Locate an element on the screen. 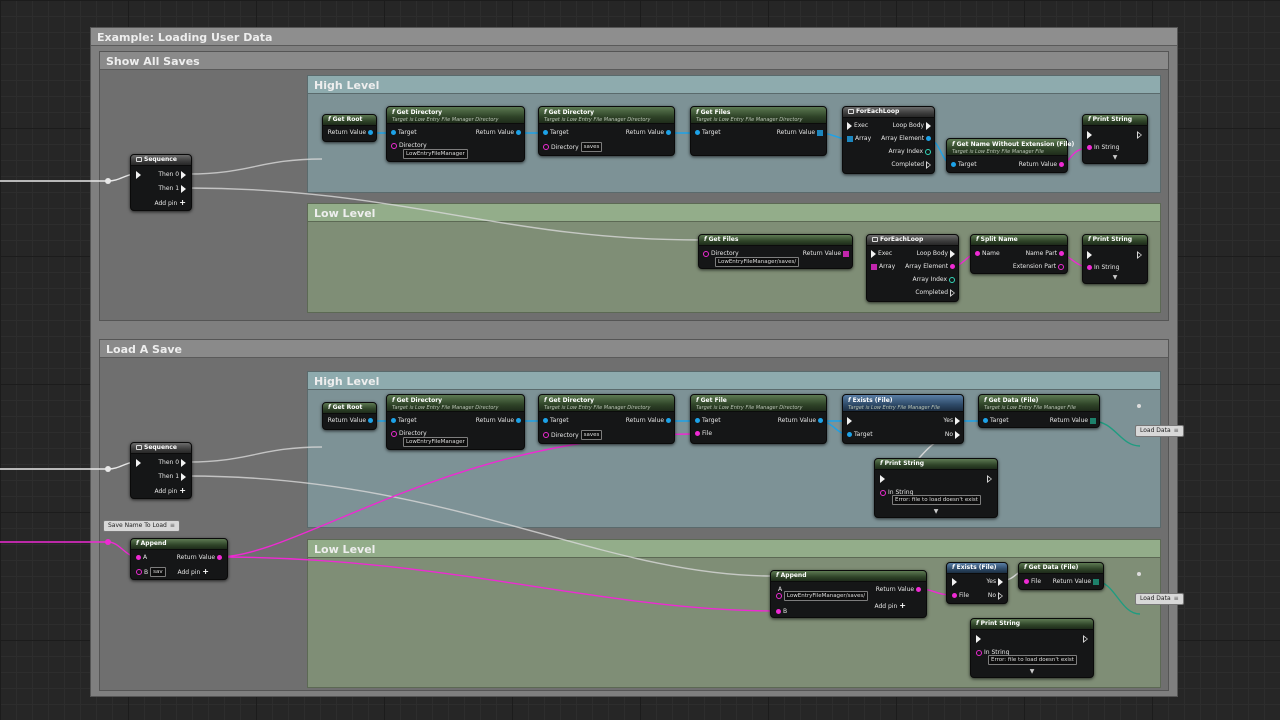 This screenshot has height=720, width=1280. node-sequence-1: Sequence Then 0 Then 1 Add pin + is located at coordinates (161, 182).